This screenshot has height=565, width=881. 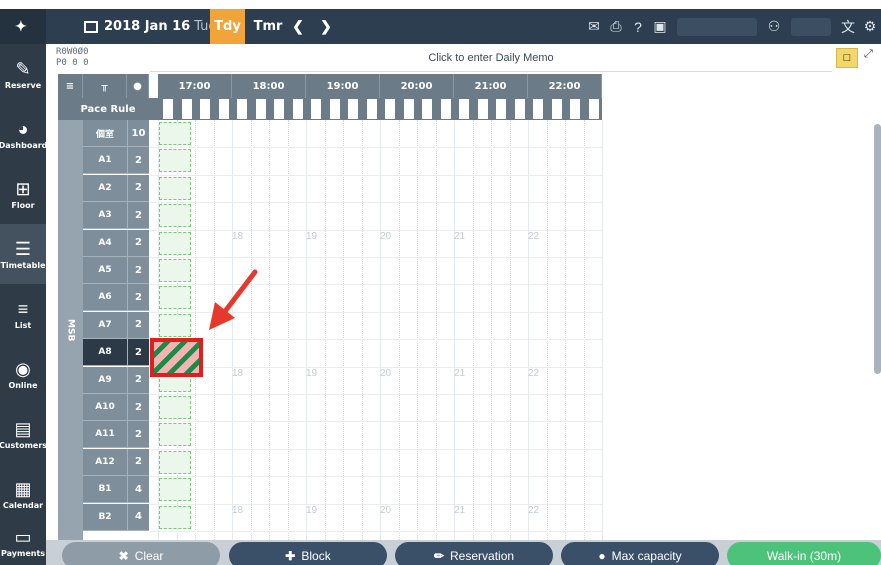 I want to click on table-name-1: A1, so click(x=105, y=161).